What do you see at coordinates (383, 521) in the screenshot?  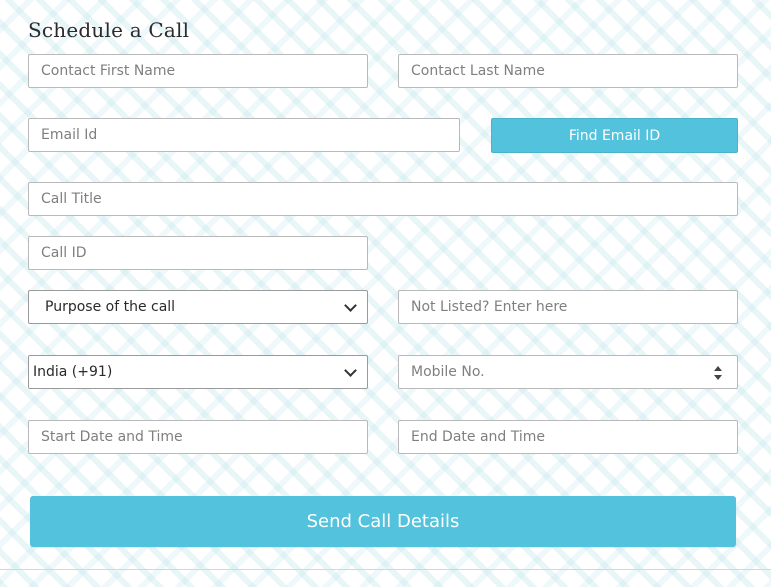 I see `send-call-details-button: Send Call Details` at bounding box center [383, 521].